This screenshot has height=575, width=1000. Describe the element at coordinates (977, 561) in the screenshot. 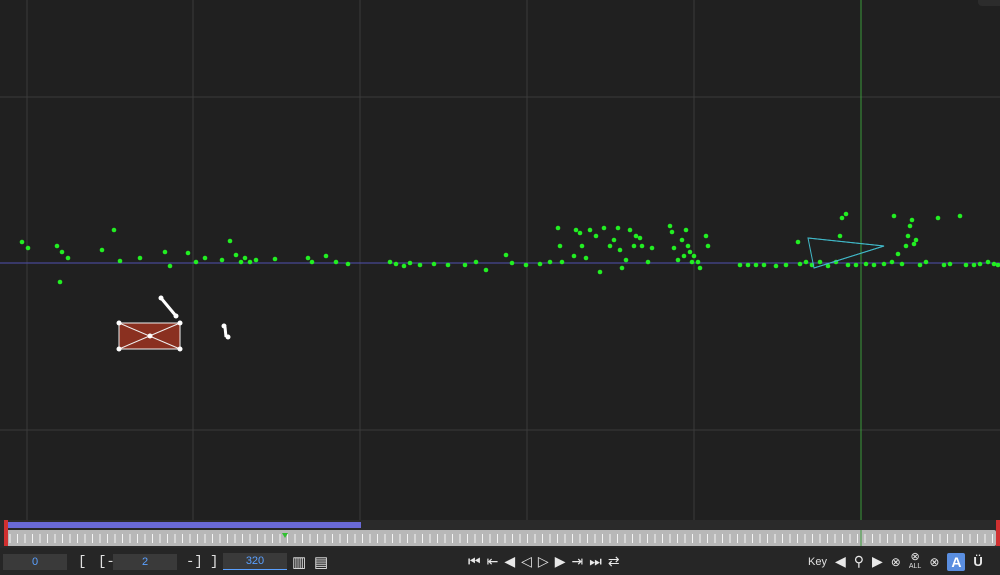

I see `extra-key-icon: Ü` at that location.